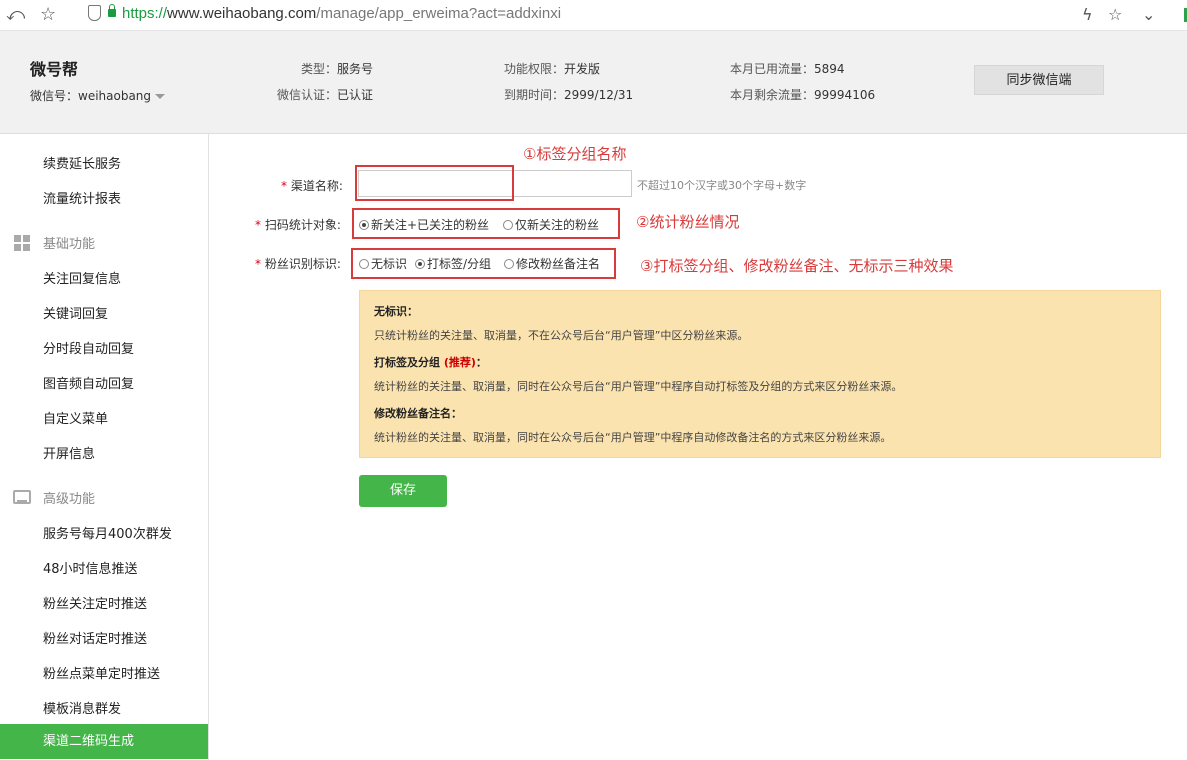 This screenshot has width=1187, height=760. What do you see at coordinates (325, 95) in the screenshot?
I see `wechat-auth: 微信认证：已认证` at bounding box center [325, 95].